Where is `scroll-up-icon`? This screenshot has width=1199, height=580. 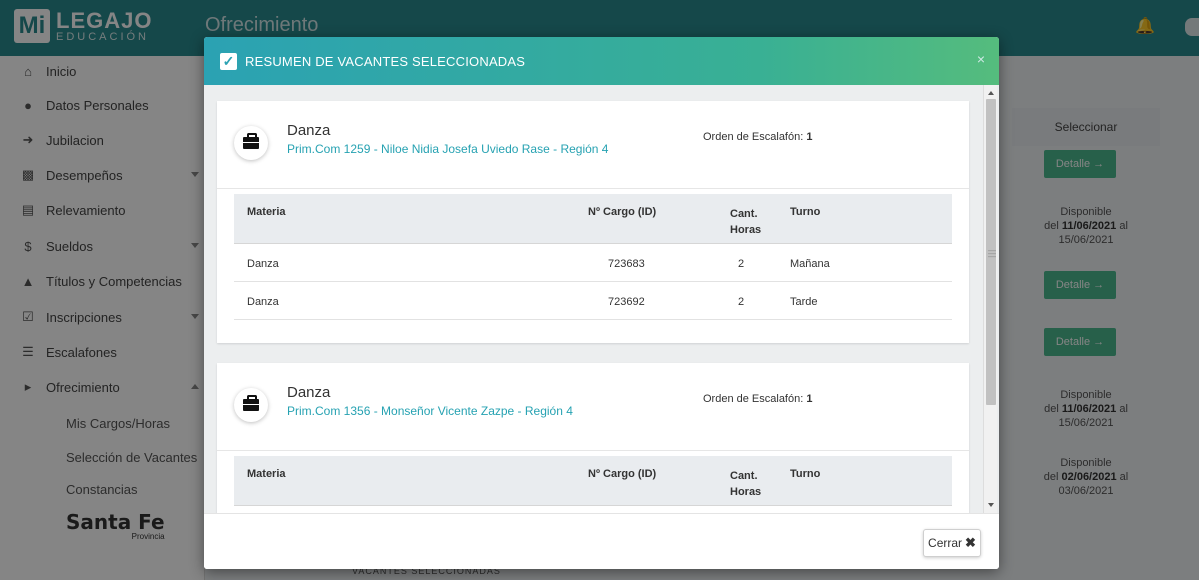 scroll-up-icon is located at coordinates (991, 93).